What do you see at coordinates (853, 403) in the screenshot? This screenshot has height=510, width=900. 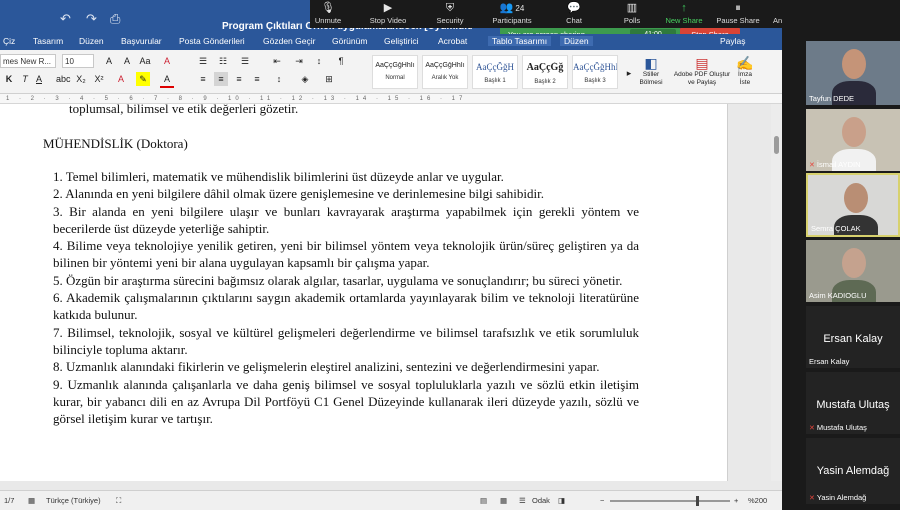 I see `participant-tile: Mustafa Ulutaş ✕ Mustafa Ulutaş` at bounding box center [853, 403].